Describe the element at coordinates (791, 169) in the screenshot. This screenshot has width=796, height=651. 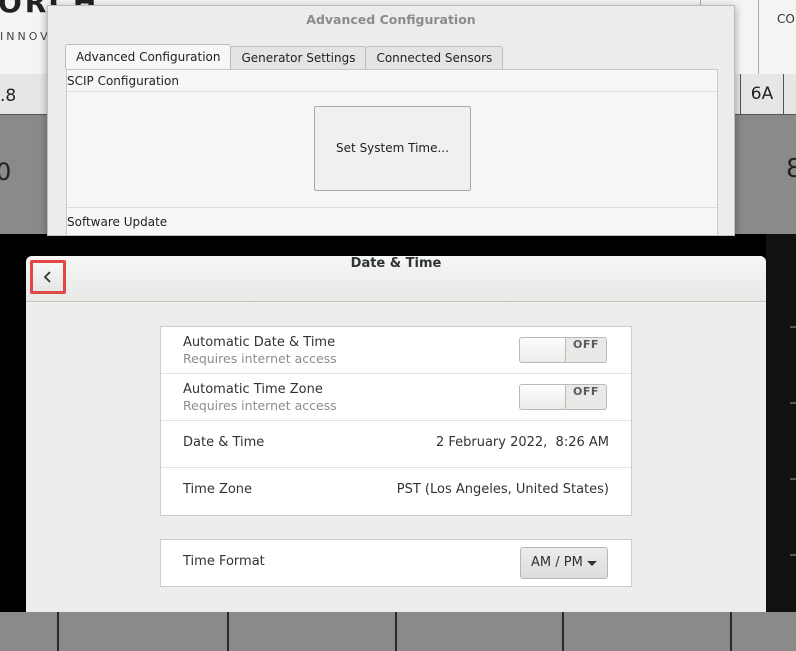
I see `background-big-right-value: 8` at that location.